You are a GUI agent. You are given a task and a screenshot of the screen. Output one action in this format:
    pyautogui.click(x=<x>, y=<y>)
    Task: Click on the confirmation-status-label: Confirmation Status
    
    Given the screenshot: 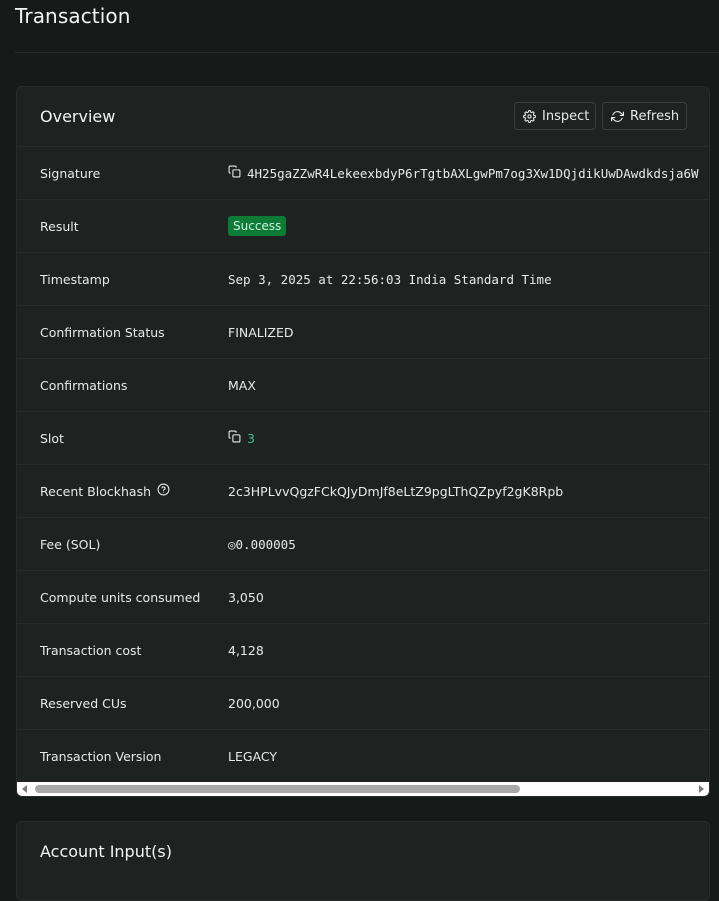 What is the action you would take?
    pyautogui.click(x=102, y=332)
    